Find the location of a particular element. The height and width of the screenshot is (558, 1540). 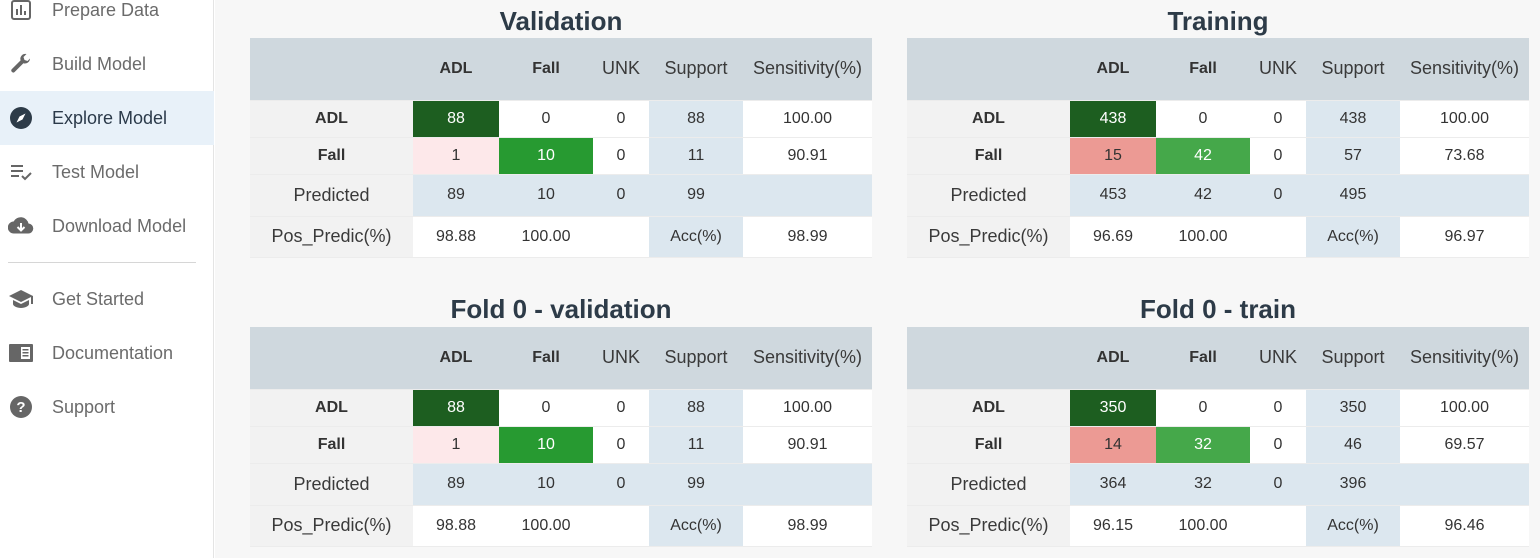

sidebar-item-label: Support is located at coordinates (84, 406).